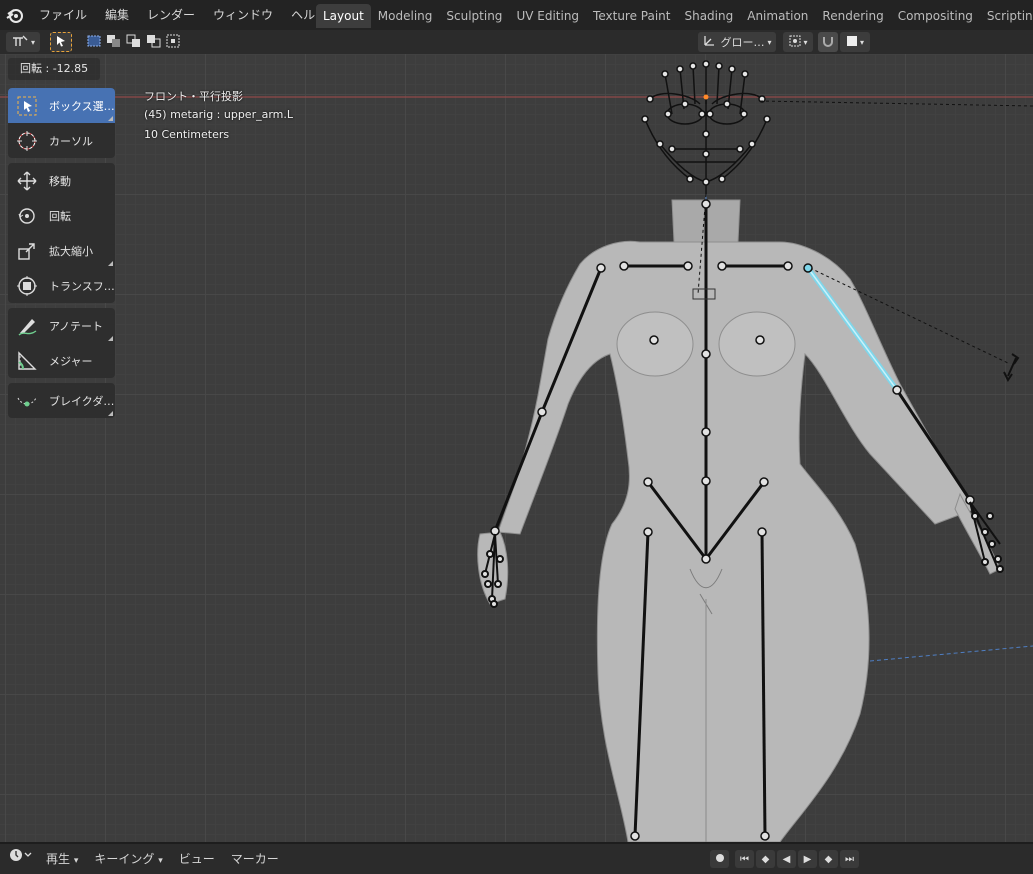 The height and width of the screenshot is (874, 1033). I want to click on orientation-axes-icon, so click(709, 42).